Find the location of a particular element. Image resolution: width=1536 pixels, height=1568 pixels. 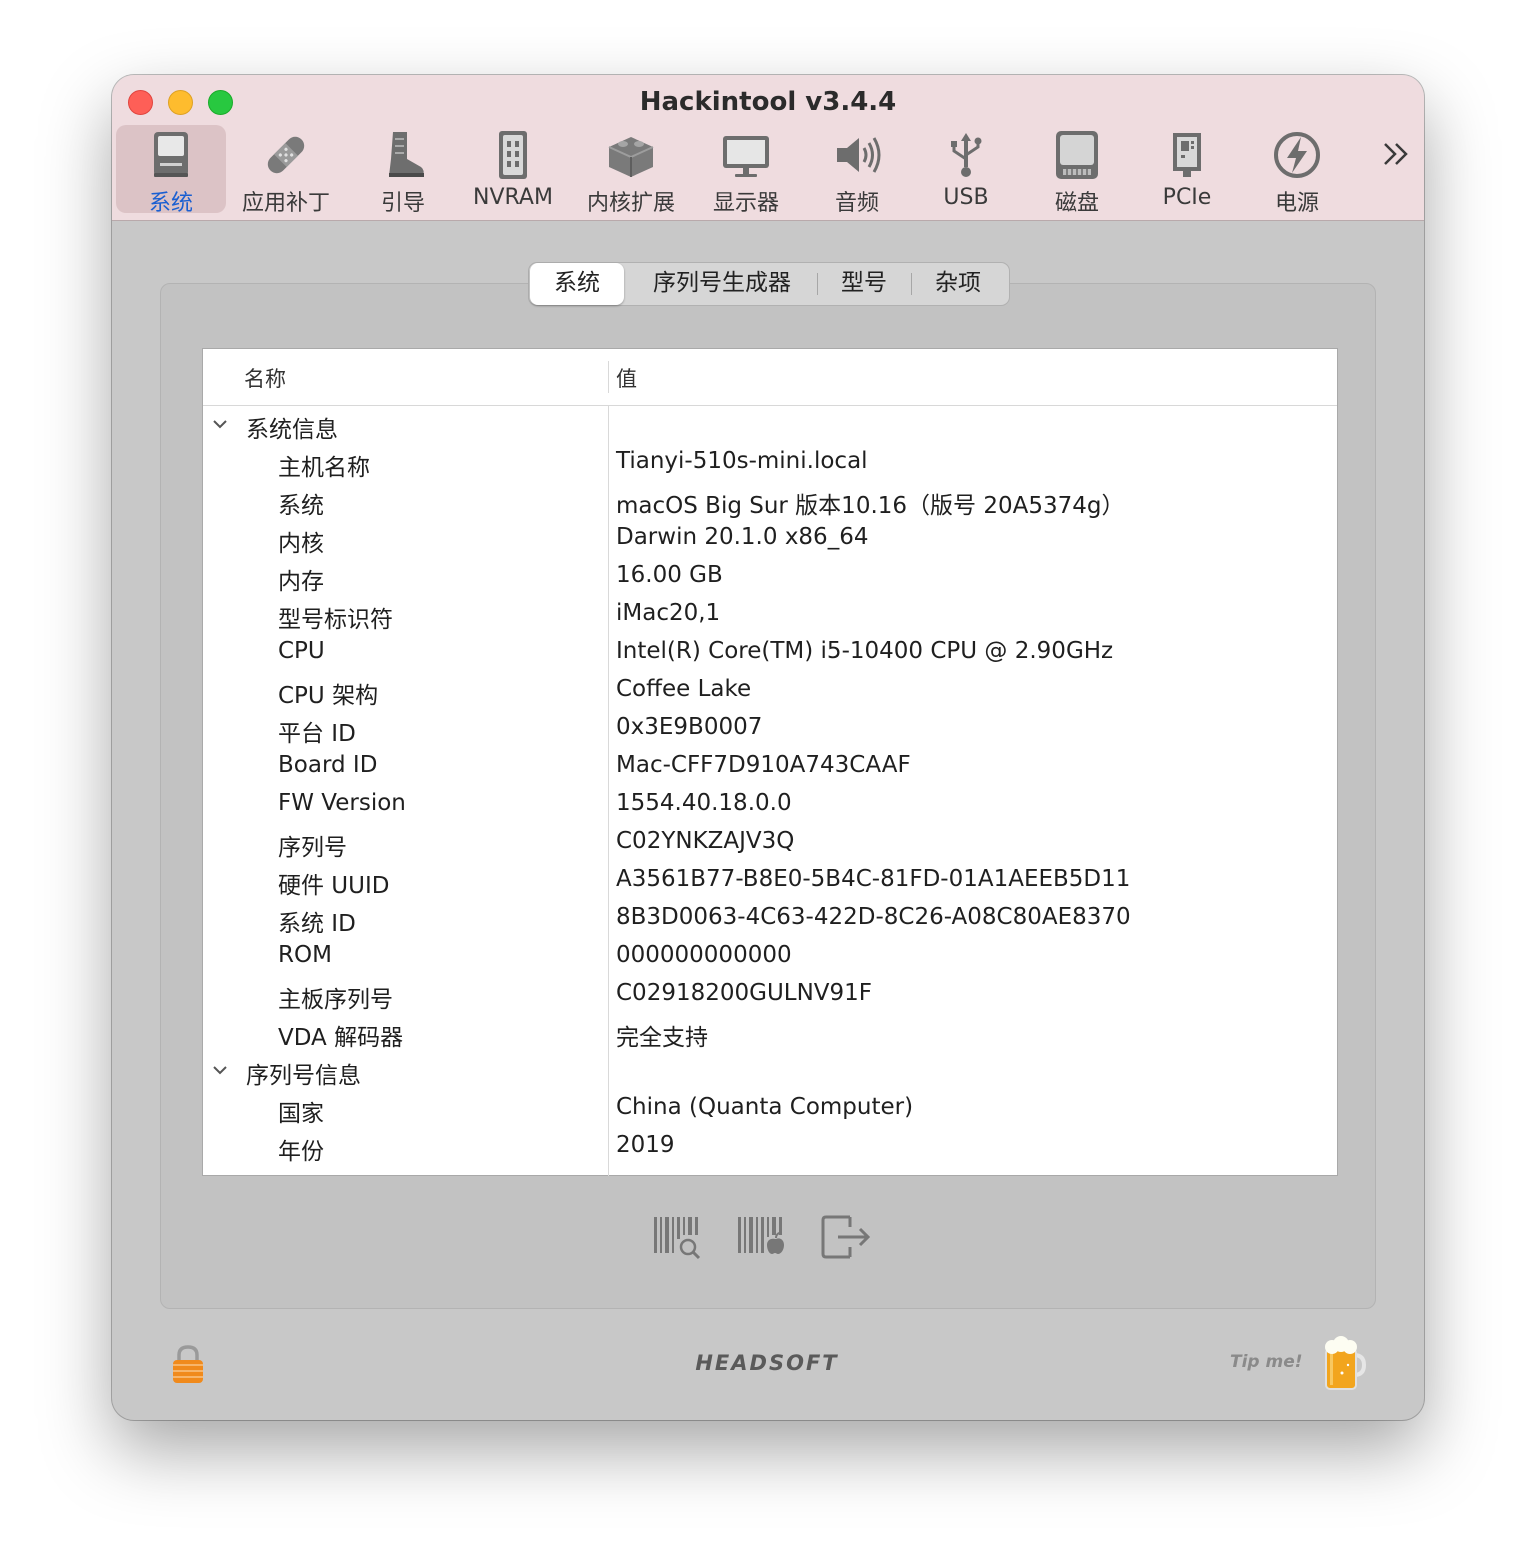

row-value: 0x3E9B0007 is located at coordinates (689, 727).